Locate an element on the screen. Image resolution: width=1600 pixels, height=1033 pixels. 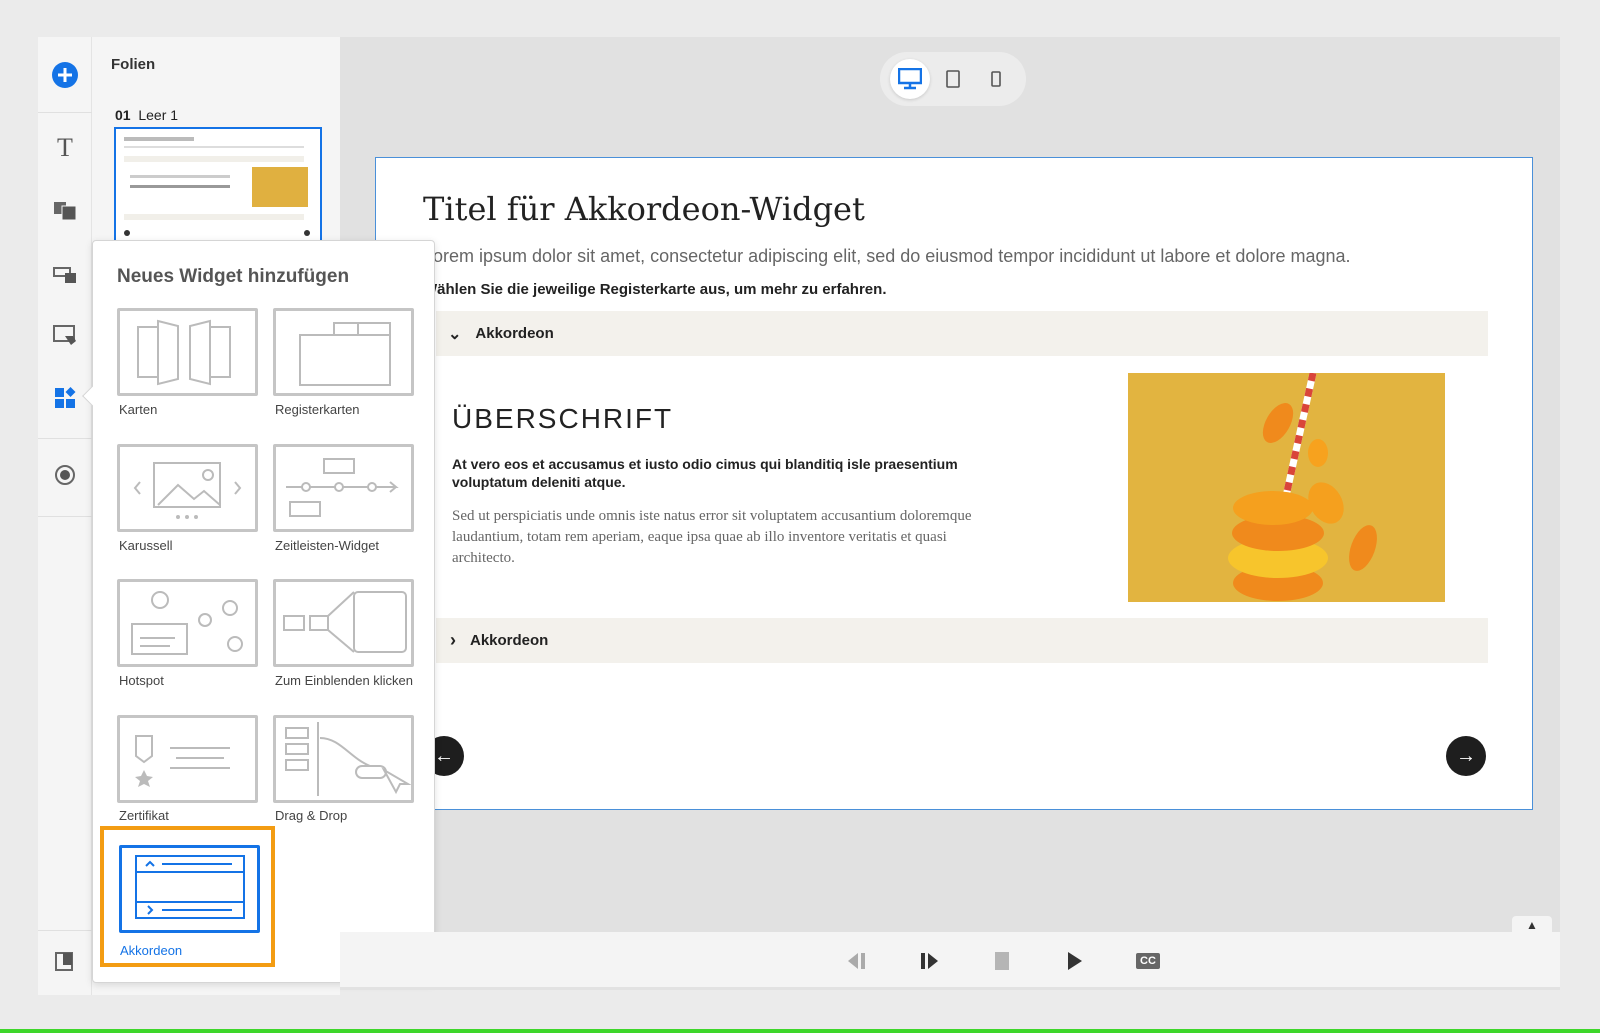
desktop-view-button is located at coordinates (909, 79).